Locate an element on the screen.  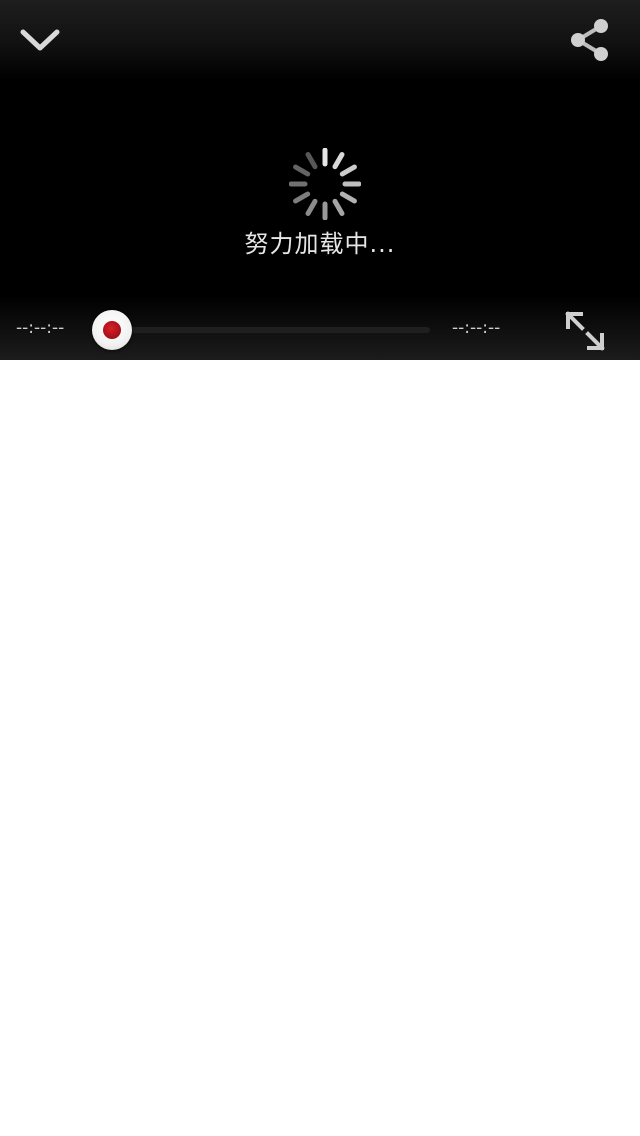
fullscreen-button is located at coordinates (585, 331).